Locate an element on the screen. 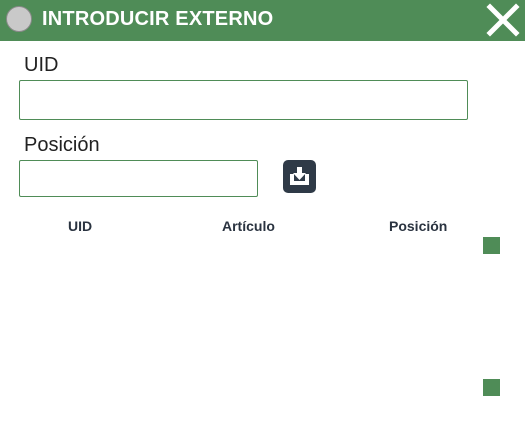  uid-label: UID is located at coordinates (41, 65).